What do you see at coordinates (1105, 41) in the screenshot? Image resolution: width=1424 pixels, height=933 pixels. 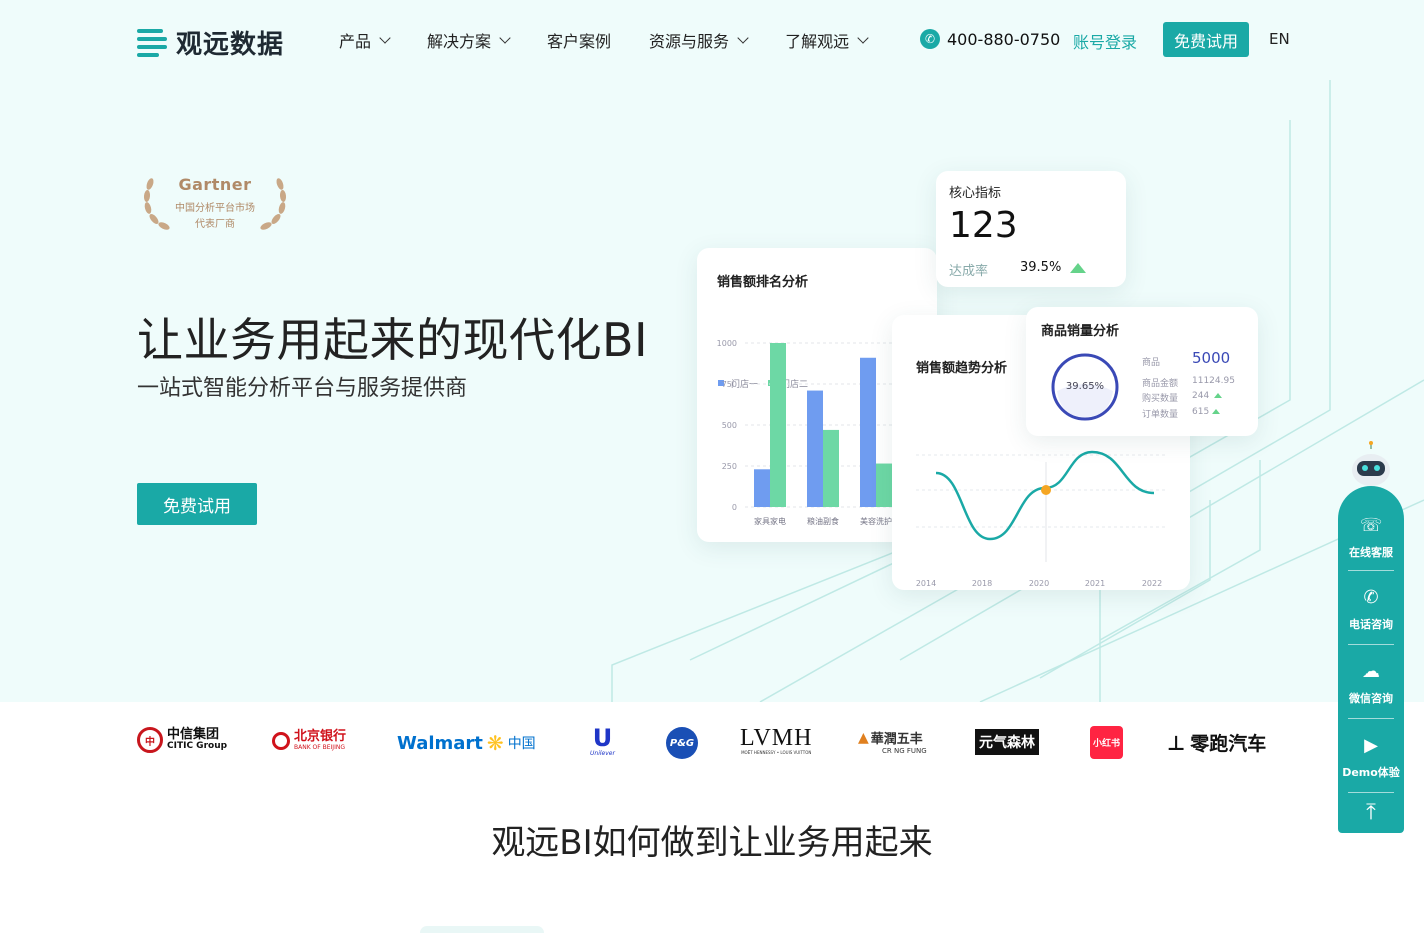 I see `login-link: 账号登录` at bounding box center [1105, 41].